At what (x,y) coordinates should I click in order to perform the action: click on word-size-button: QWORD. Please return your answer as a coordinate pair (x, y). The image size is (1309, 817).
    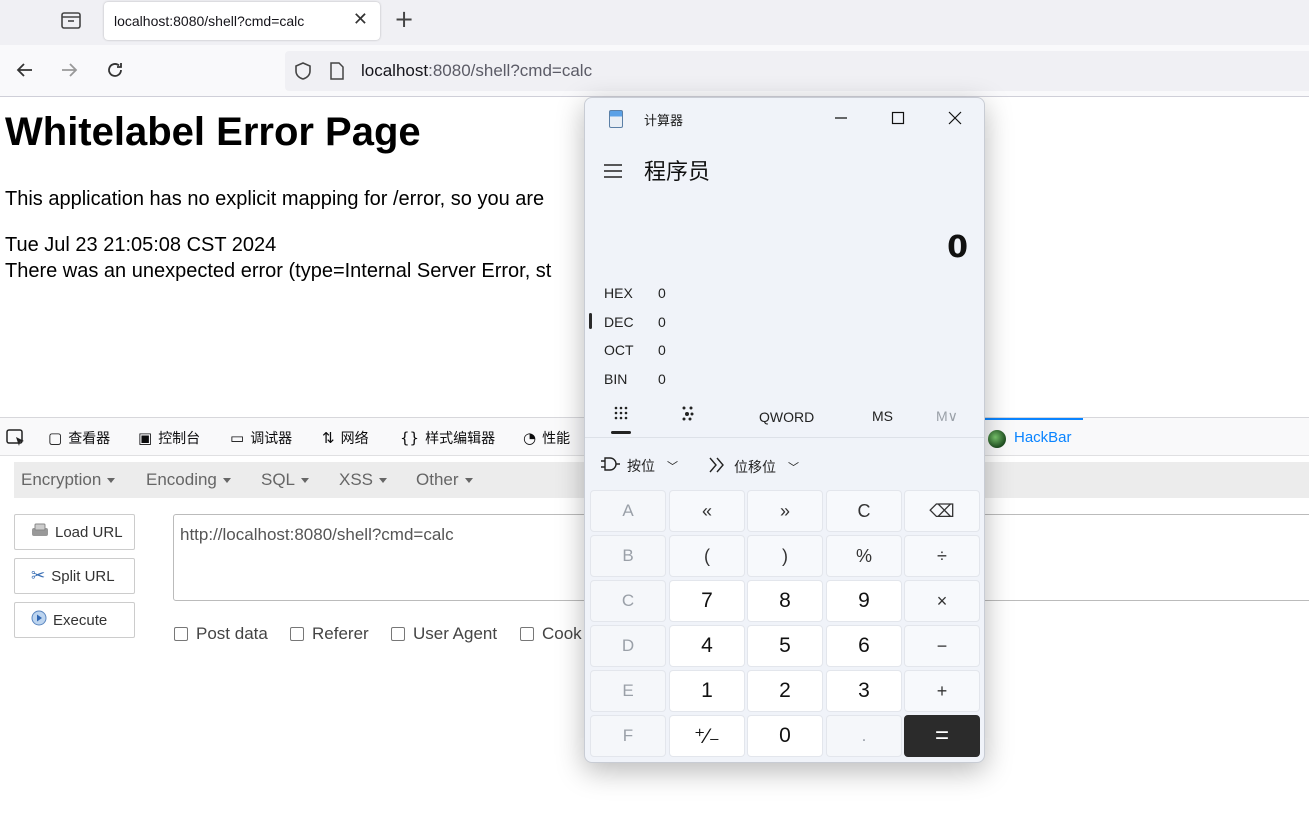
    Looking at the image, I should click on (786, 417).